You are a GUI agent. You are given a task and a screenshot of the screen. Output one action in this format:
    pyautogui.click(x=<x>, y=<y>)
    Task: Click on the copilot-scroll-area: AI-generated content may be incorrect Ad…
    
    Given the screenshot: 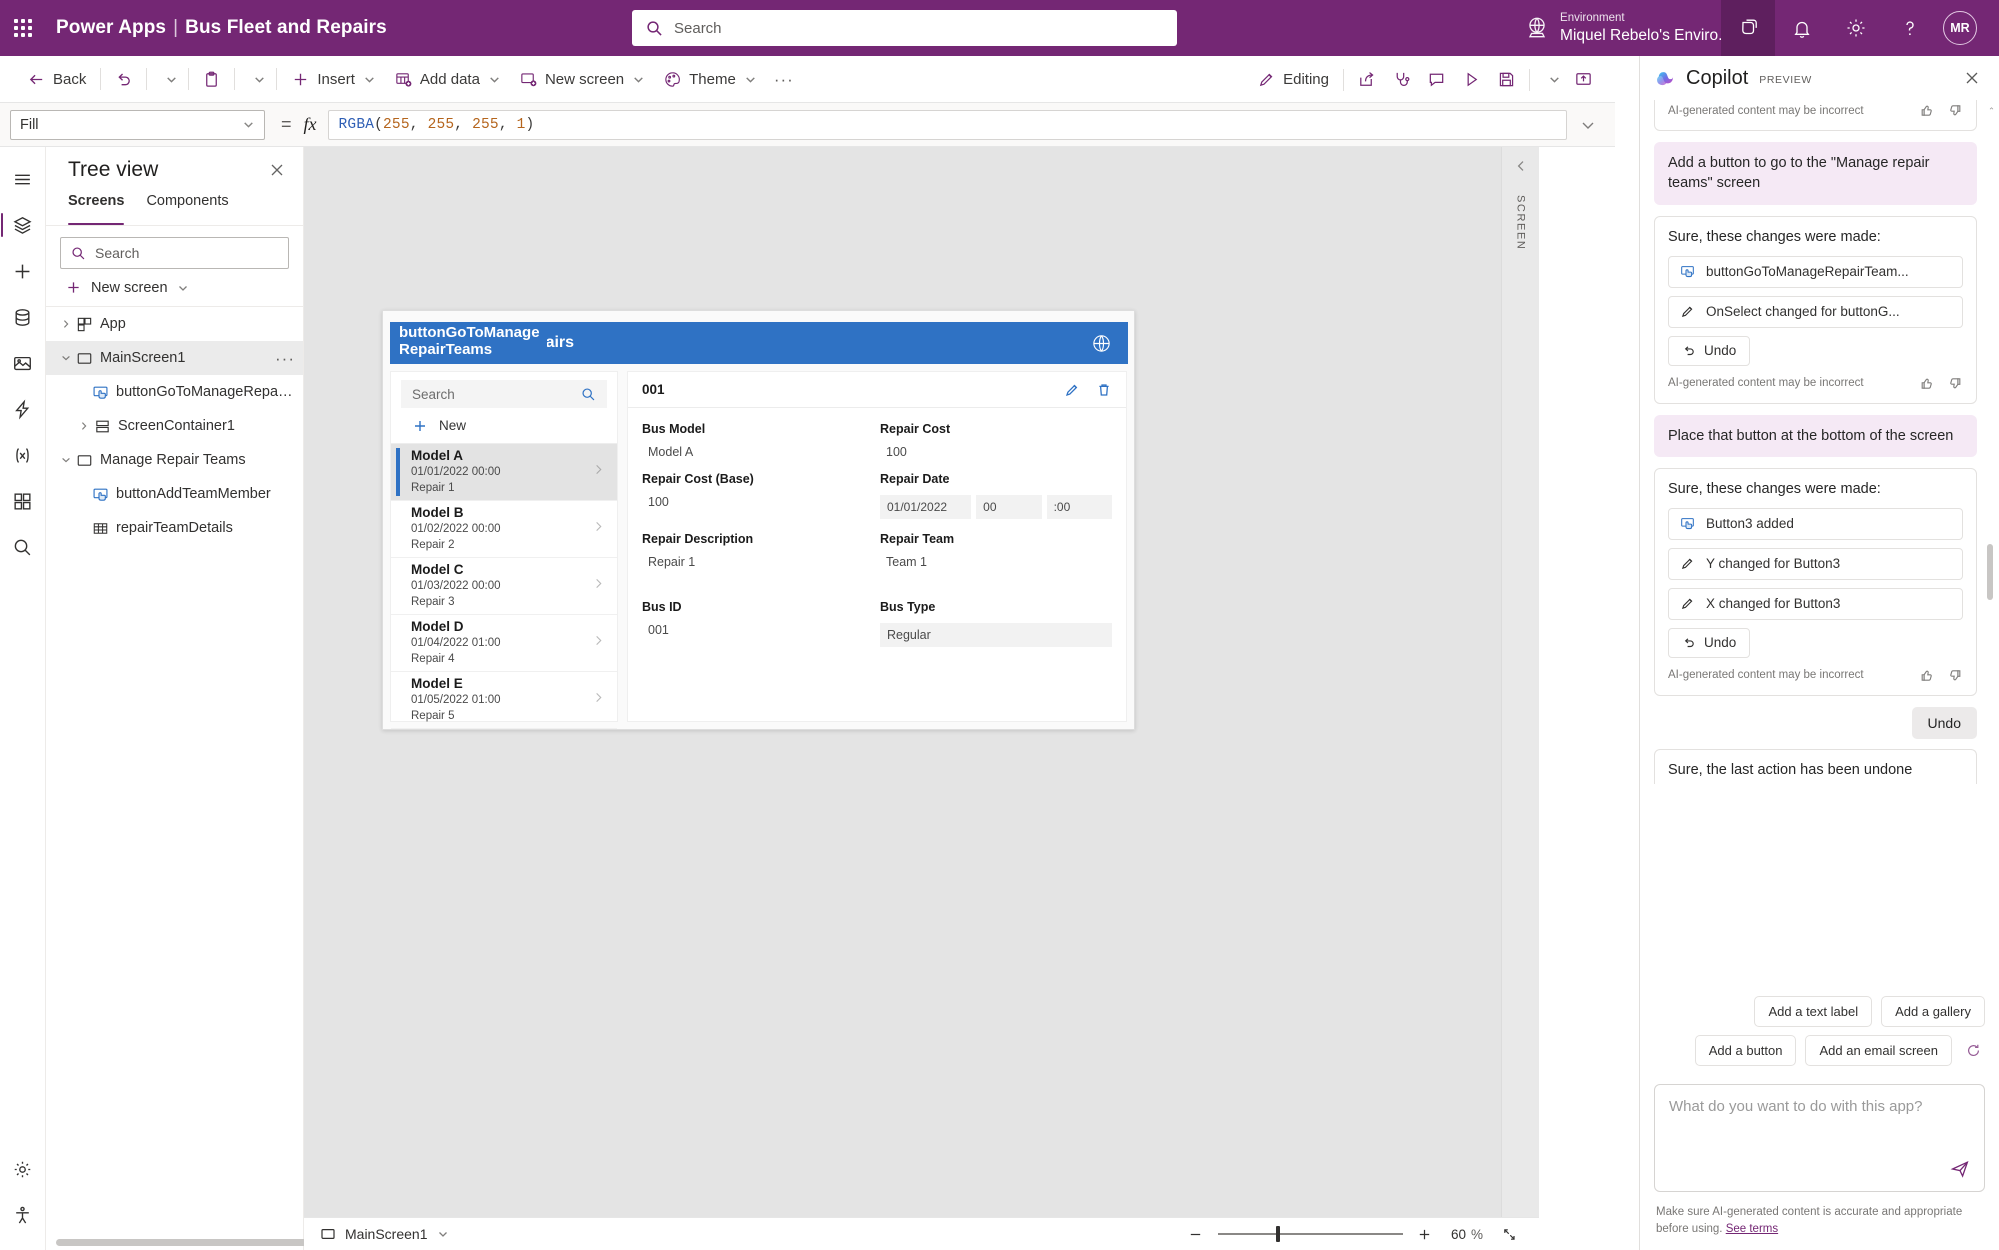 What is the action you would take?
    pyautogui.click(x=1815, y=545)
    